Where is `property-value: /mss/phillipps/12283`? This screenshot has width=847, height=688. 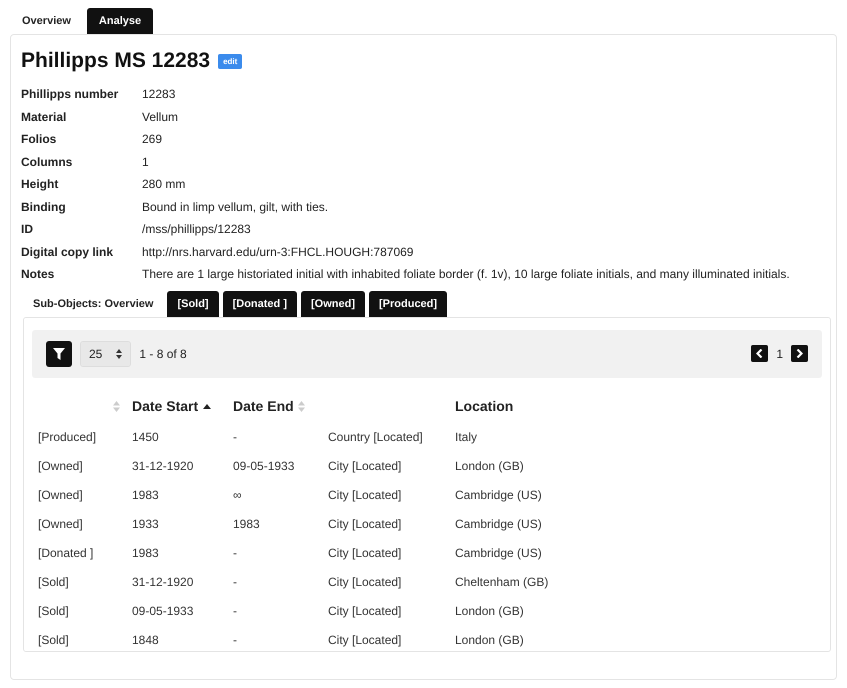 property-value: /mss/phillipps/12283 is located at coordinates (197, 229).